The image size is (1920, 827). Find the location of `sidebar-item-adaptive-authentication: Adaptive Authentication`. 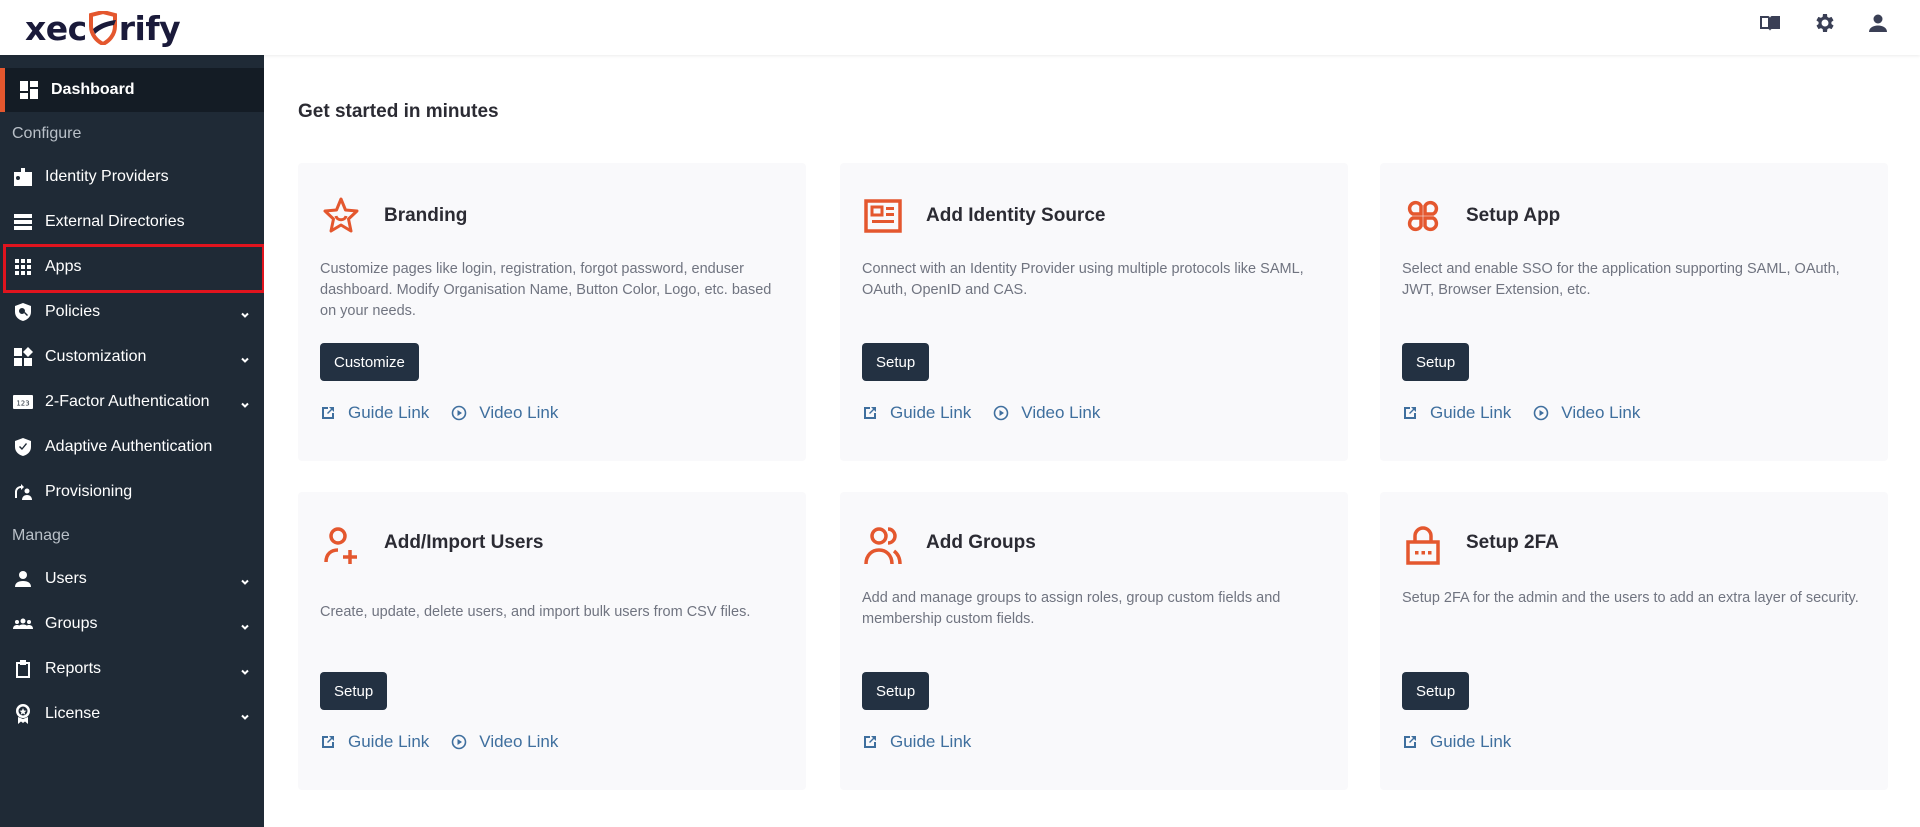

sidebar-item-adaptive-authentication: Adaptive Authentication is located at coordinates (132, 447).